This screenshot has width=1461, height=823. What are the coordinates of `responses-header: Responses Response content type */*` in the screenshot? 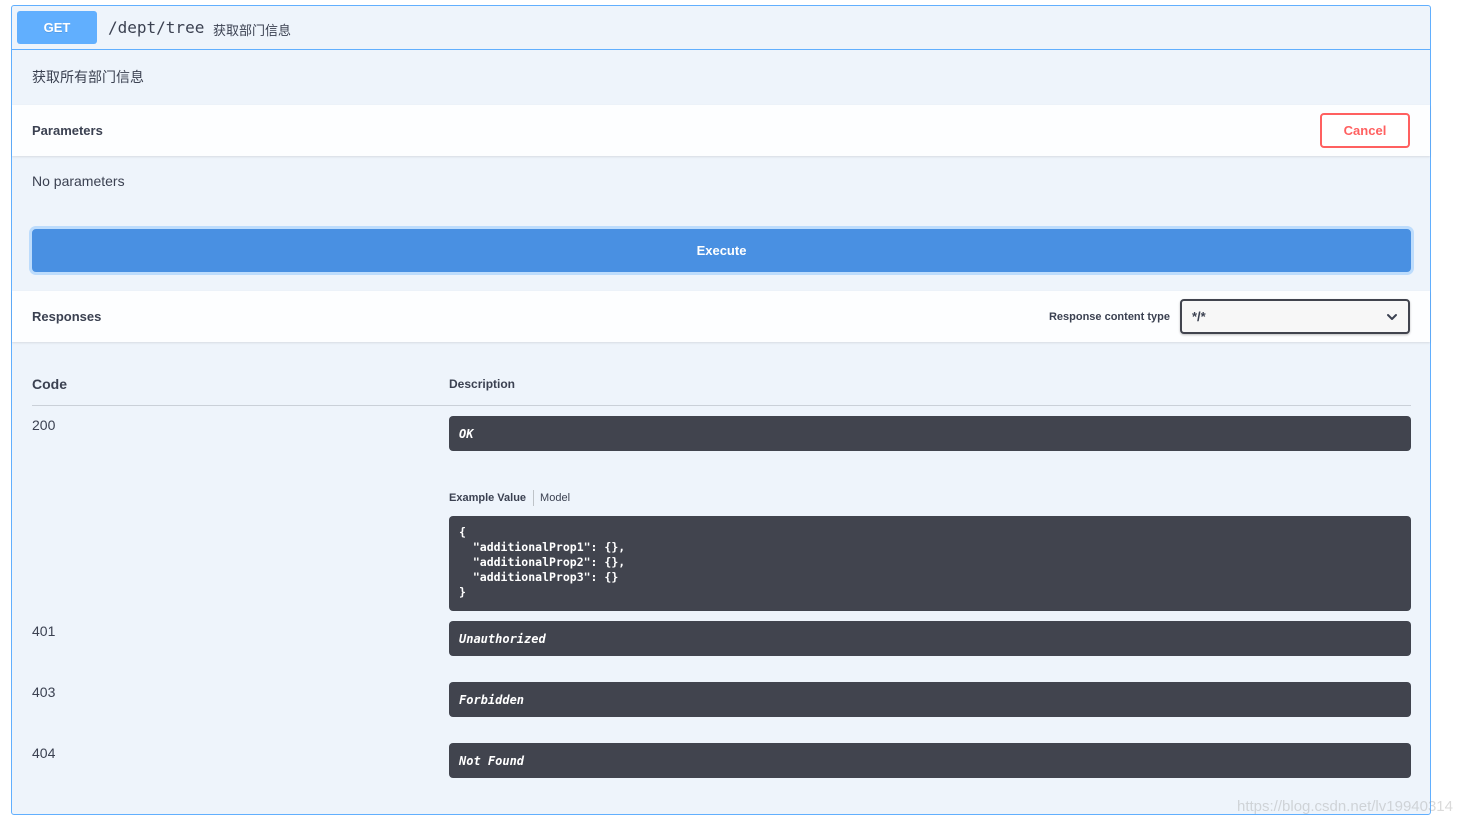 It's located at (721, 316).